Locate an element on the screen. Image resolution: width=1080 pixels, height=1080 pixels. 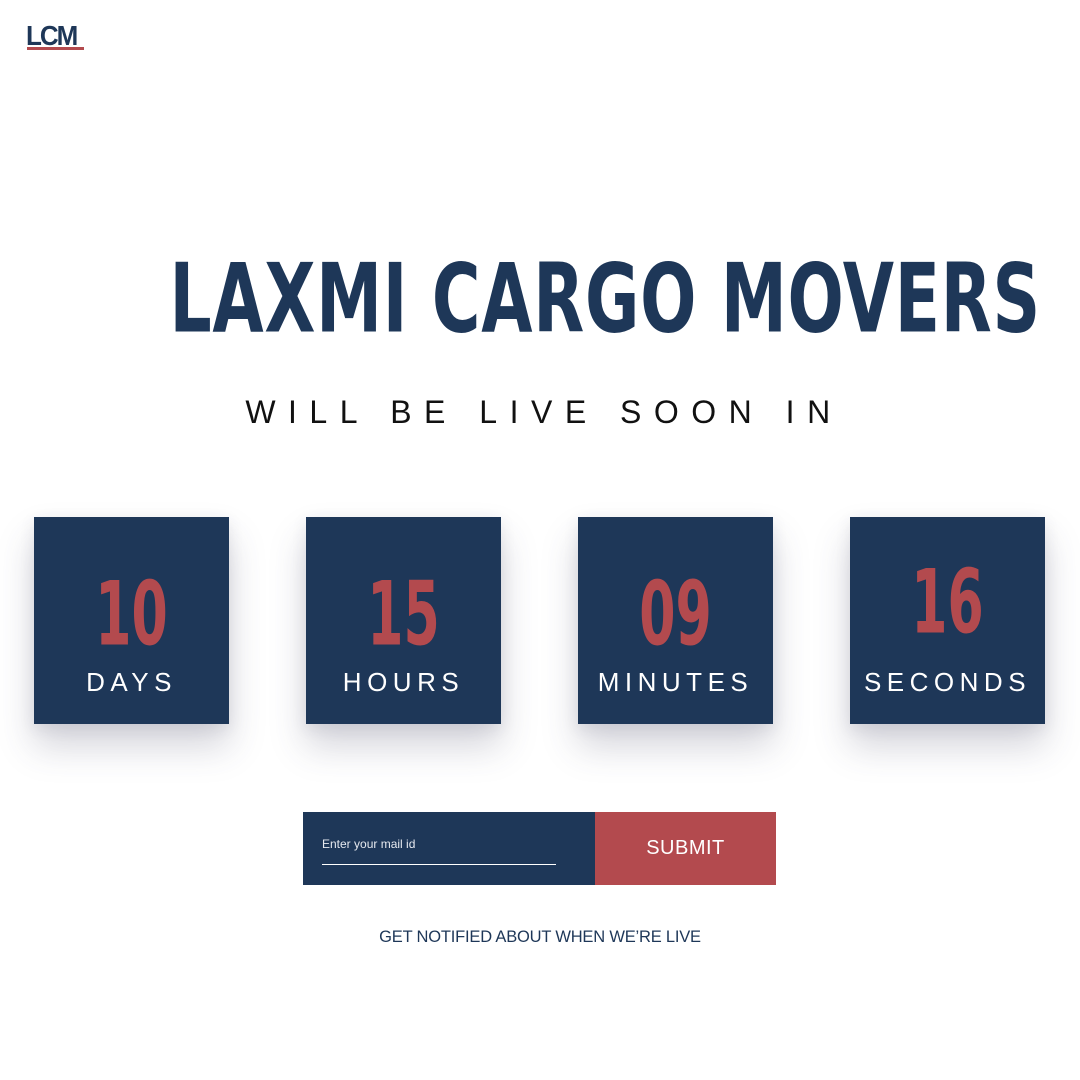
days-value: 10 is located at coordinates (131, 614).